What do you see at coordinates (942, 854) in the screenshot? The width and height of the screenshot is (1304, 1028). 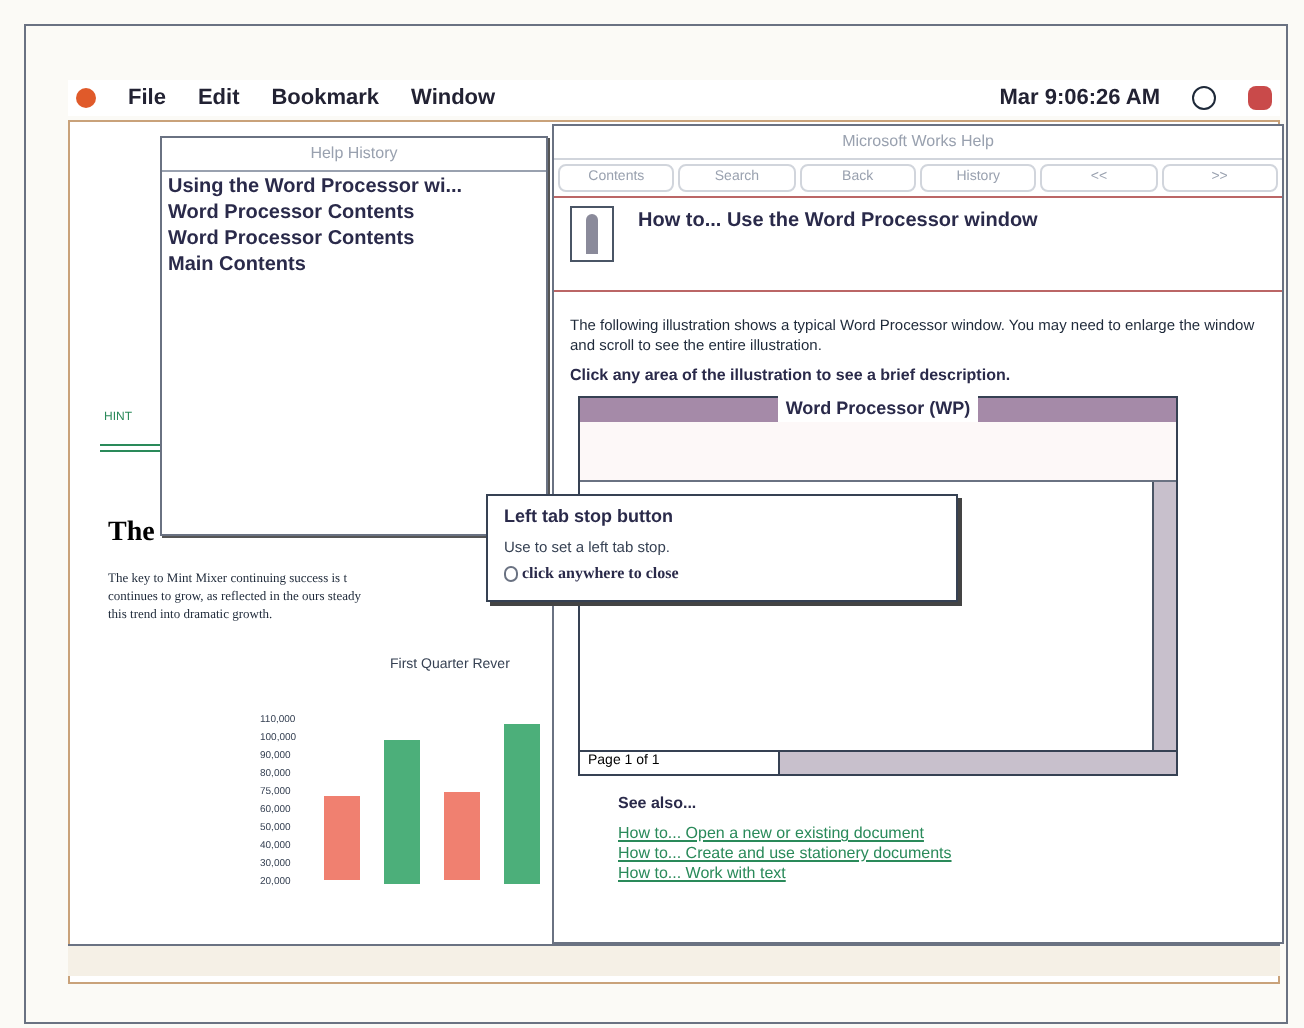 I see `topic-link: How to... Create and use stationery documents` at bounding box center [942, 854].